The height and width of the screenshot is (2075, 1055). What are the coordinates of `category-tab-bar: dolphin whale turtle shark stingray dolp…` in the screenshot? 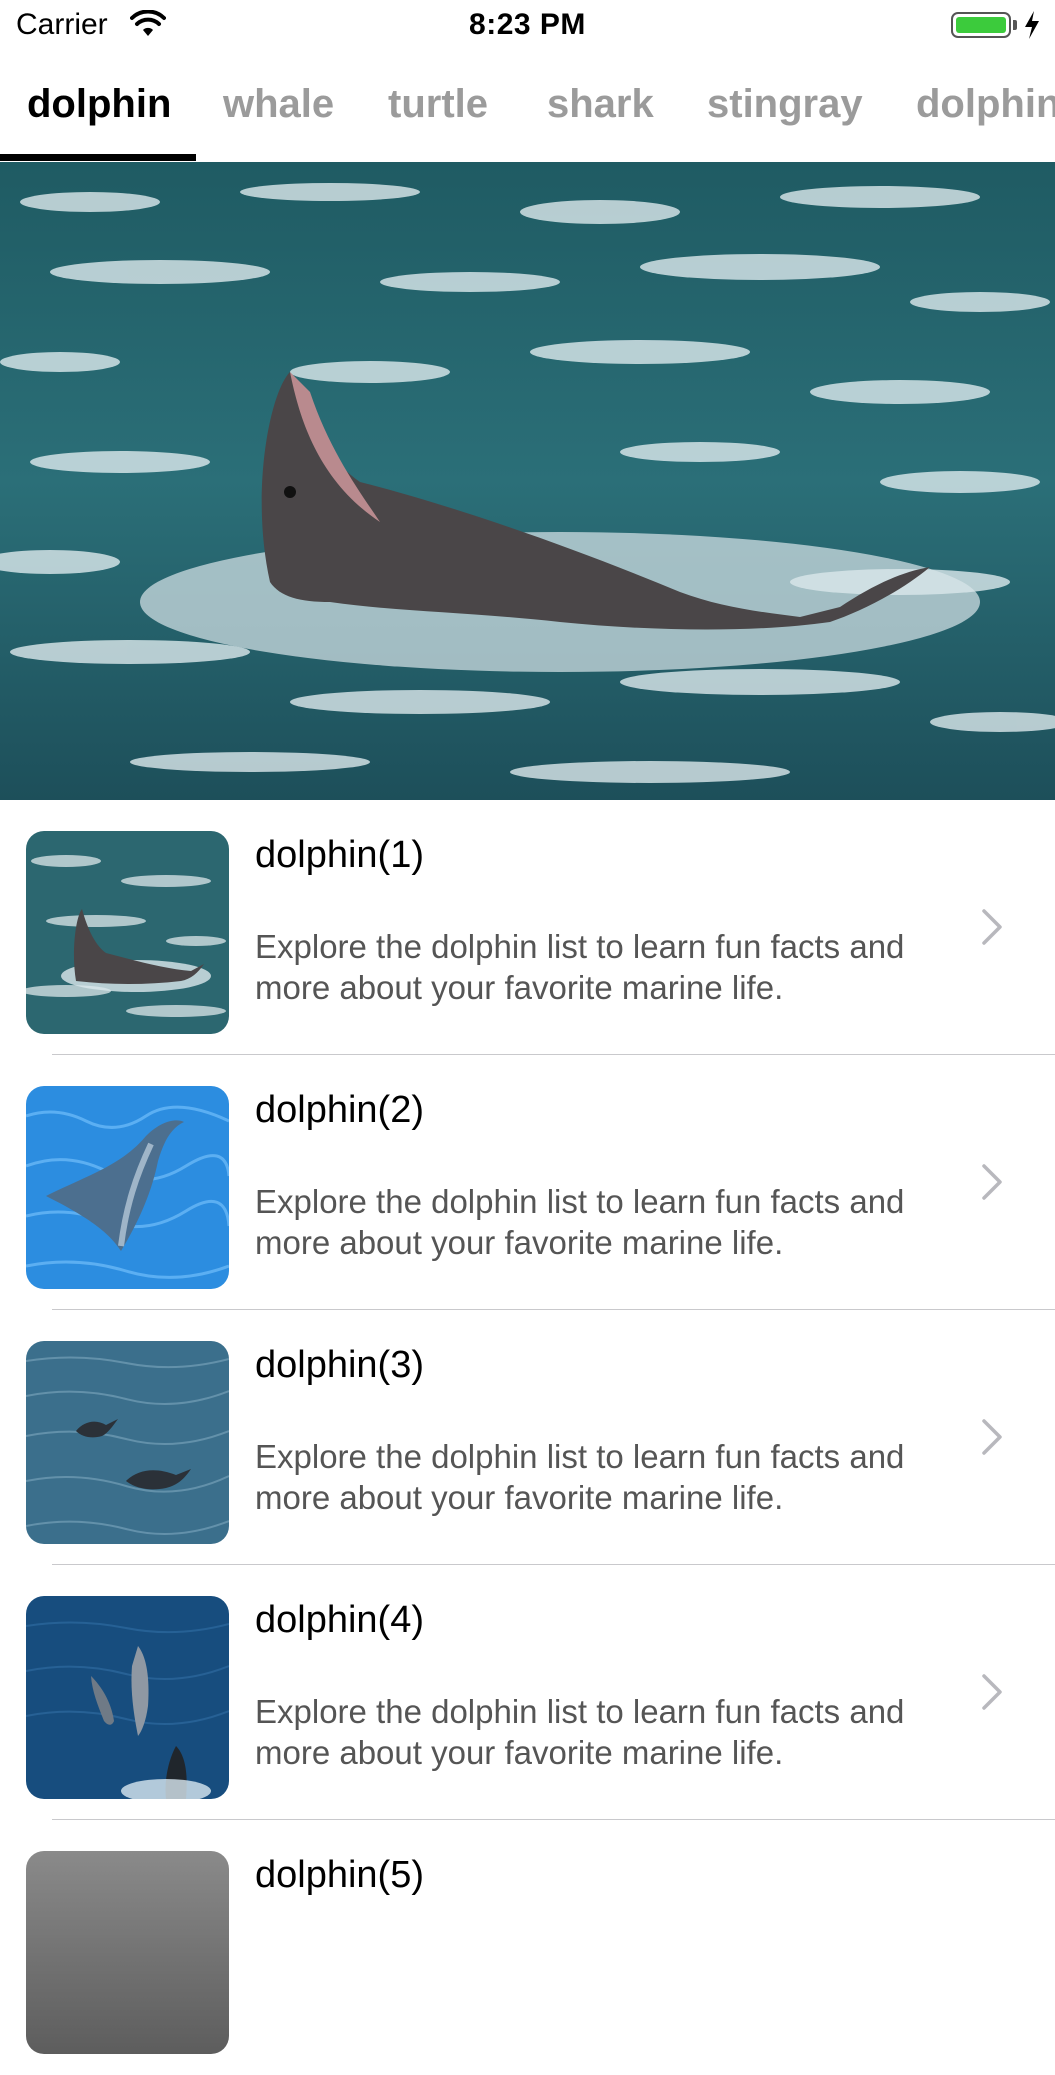 It's located at (527, 114).